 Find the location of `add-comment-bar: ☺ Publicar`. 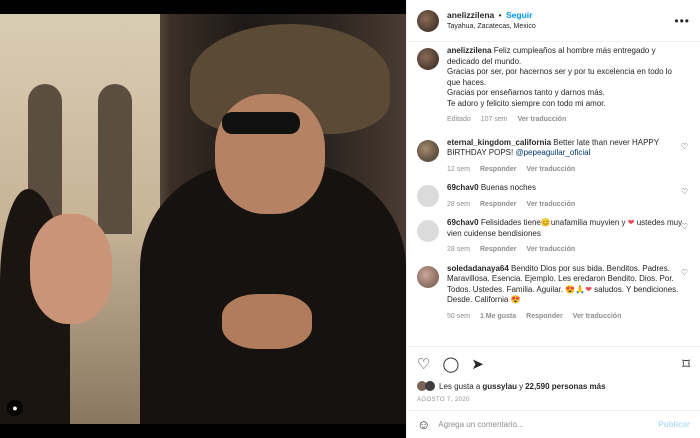

add-comment-bar: ☺ Publicar is located at coordinates (553, 424).